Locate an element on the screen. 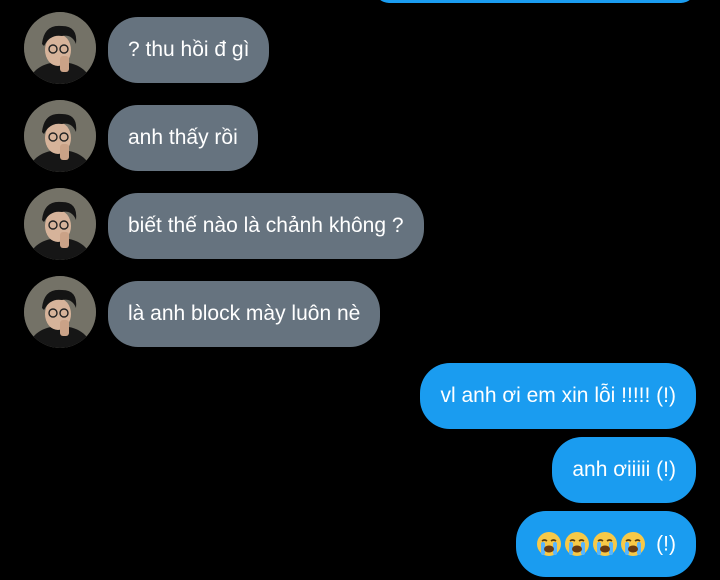 The width and height of the screenshot is (720, 580). outgoing-message-bubble: anh ơiiiii (!) is located at coordinates (624, 470).